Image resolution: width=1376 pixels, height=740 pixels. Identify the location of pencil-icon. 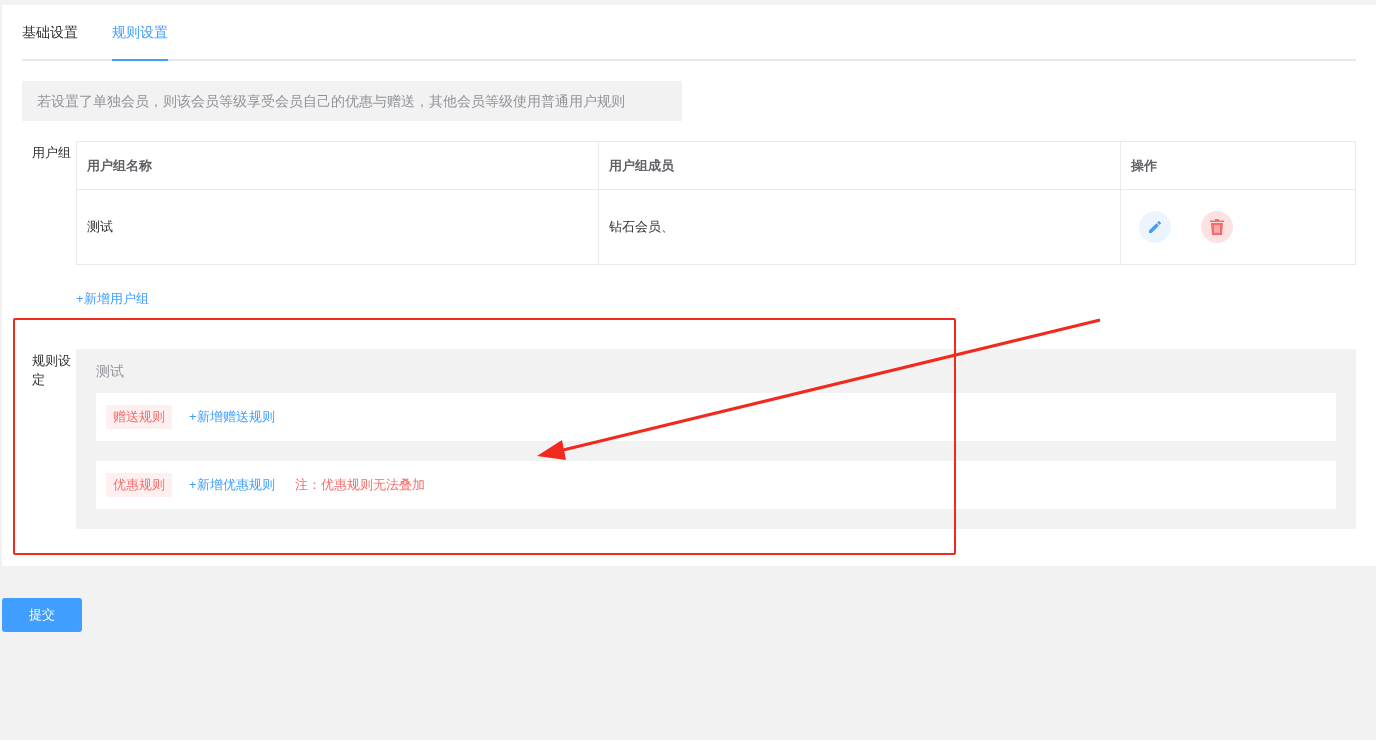
(1155, 227).